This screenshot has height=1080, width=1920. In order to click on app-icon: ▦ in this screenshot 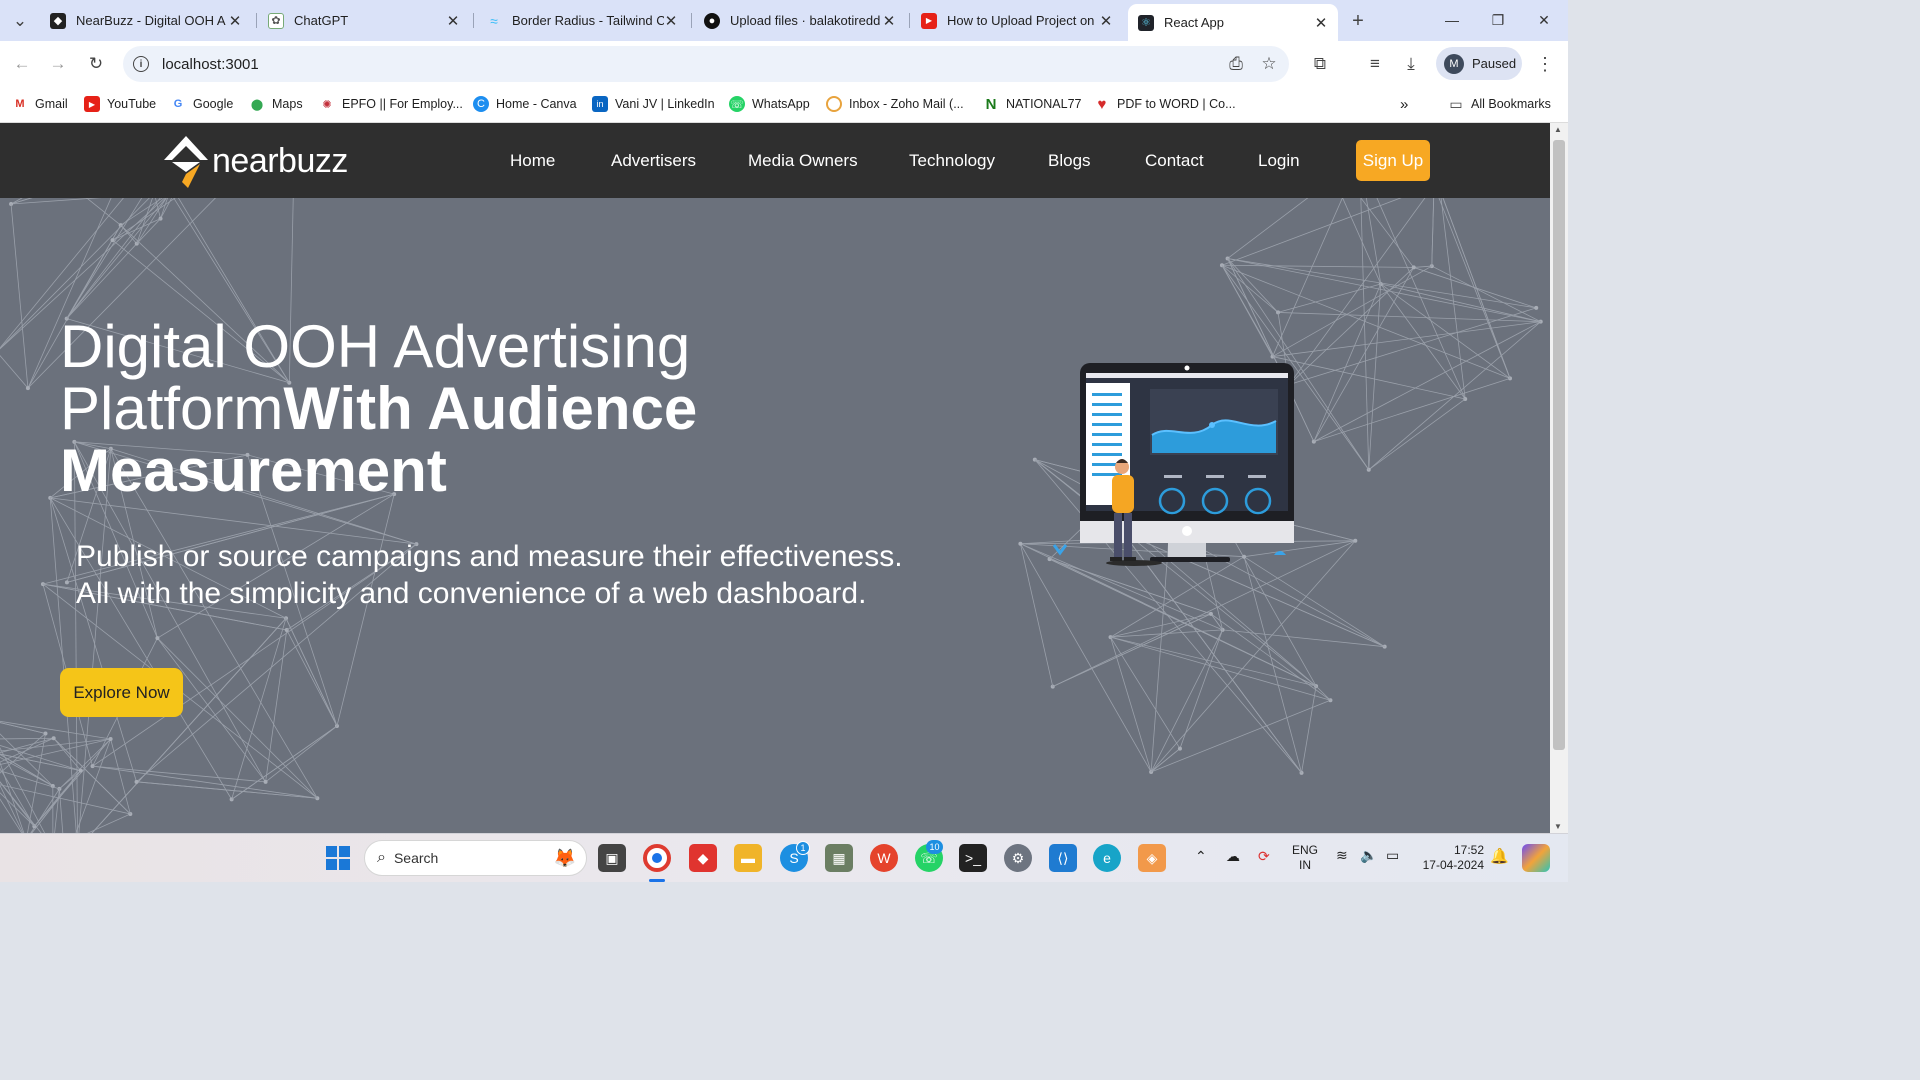, I will do `click(839, 858)`.